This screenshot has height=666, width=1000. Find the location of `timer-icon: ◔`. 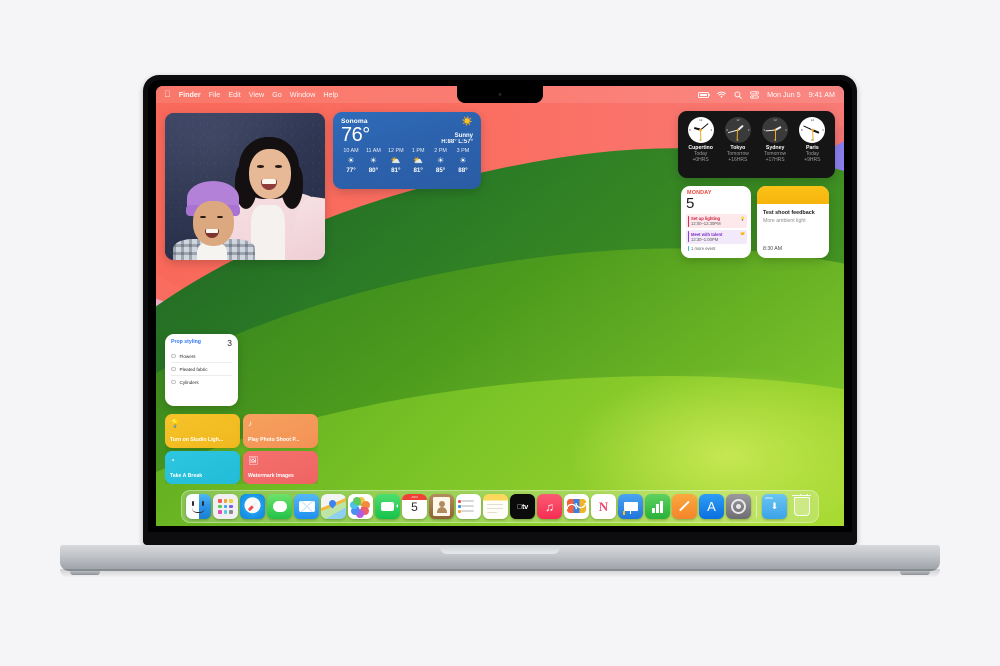

timer-icon: ◔ is located at coordinates (172, 460).